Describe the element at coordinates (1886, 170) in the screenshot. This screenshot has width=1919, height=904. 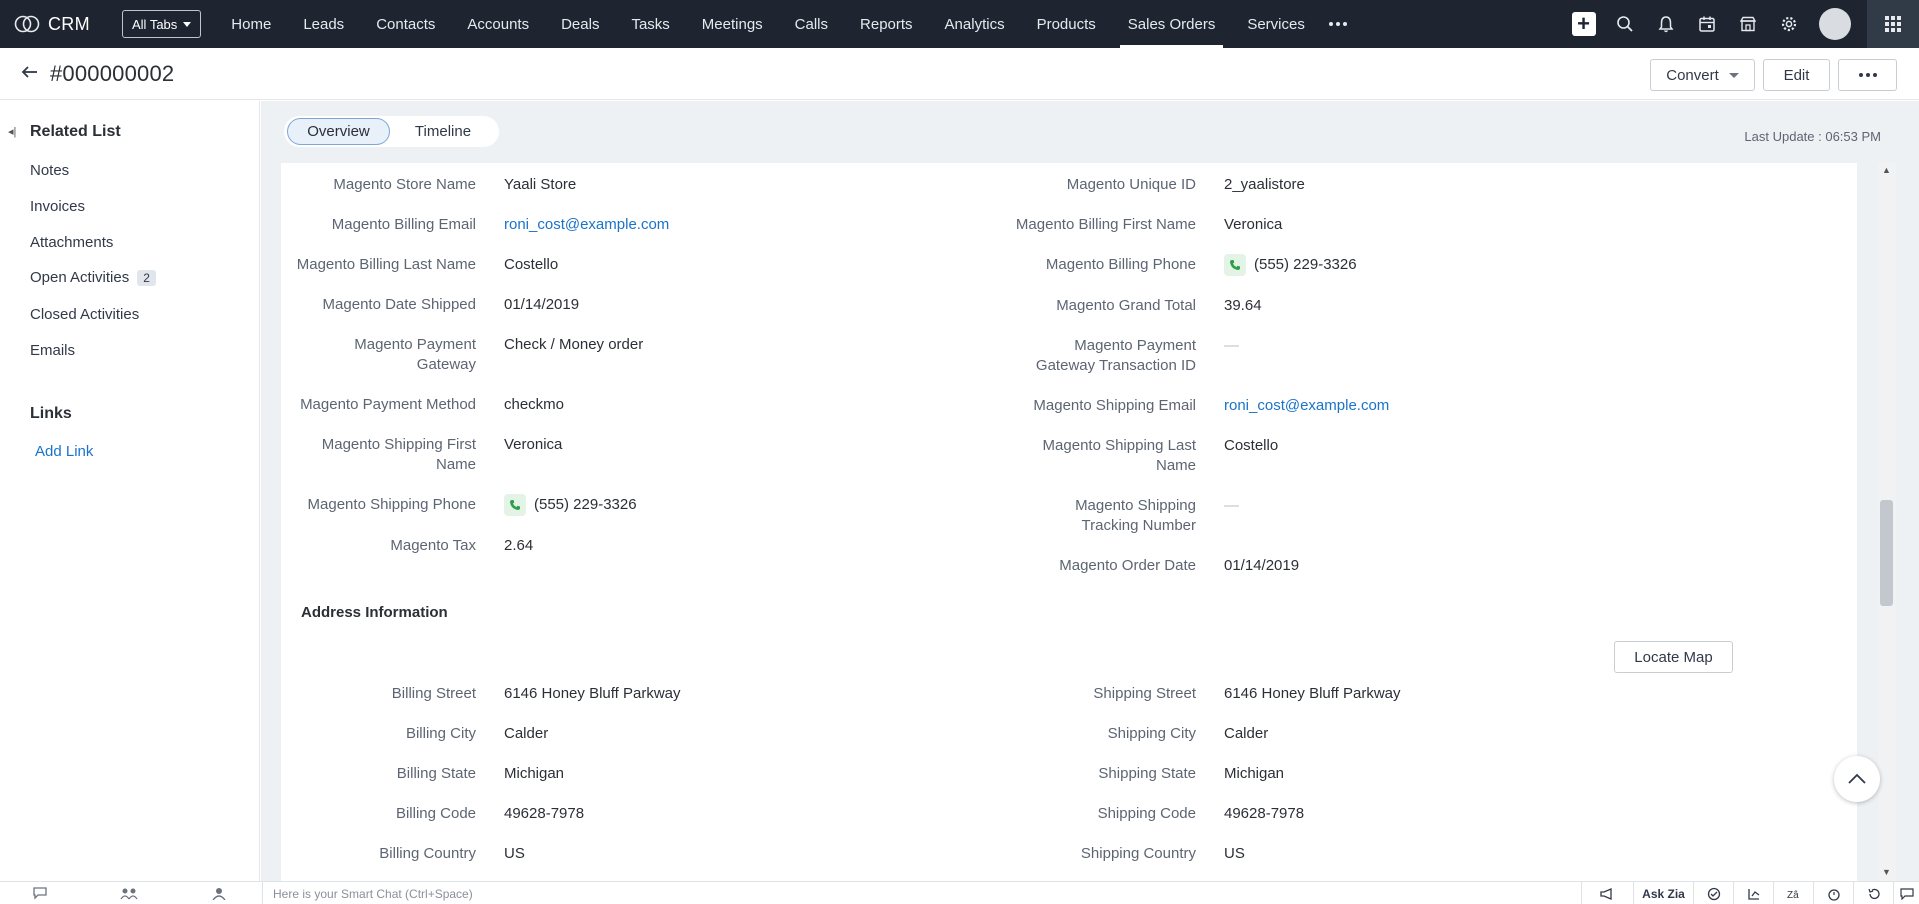
I see `scroll-up-arrow-icon: ▲` at that location.